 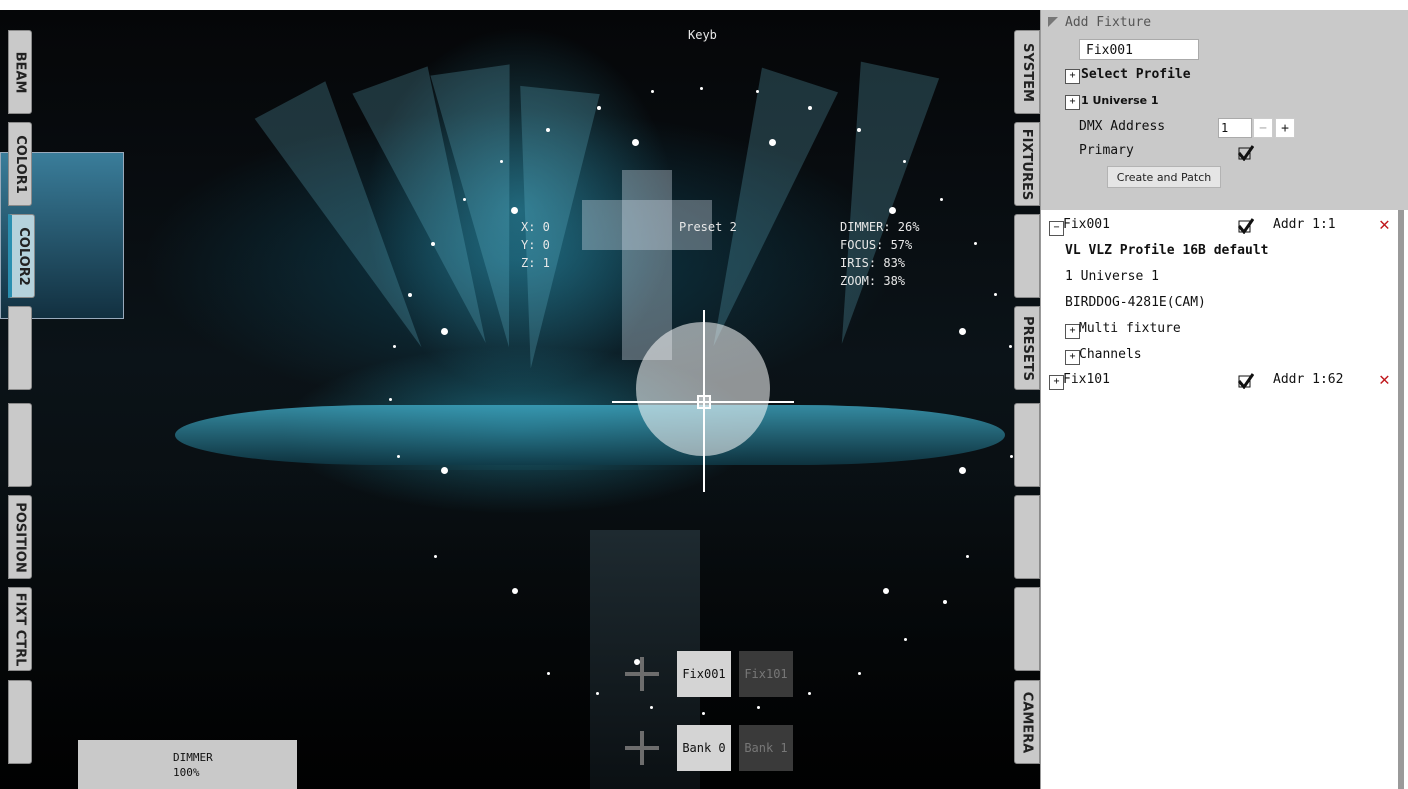 I want to click on dimmer-fader: DIMMER 100%, so click(x=187, y=764).